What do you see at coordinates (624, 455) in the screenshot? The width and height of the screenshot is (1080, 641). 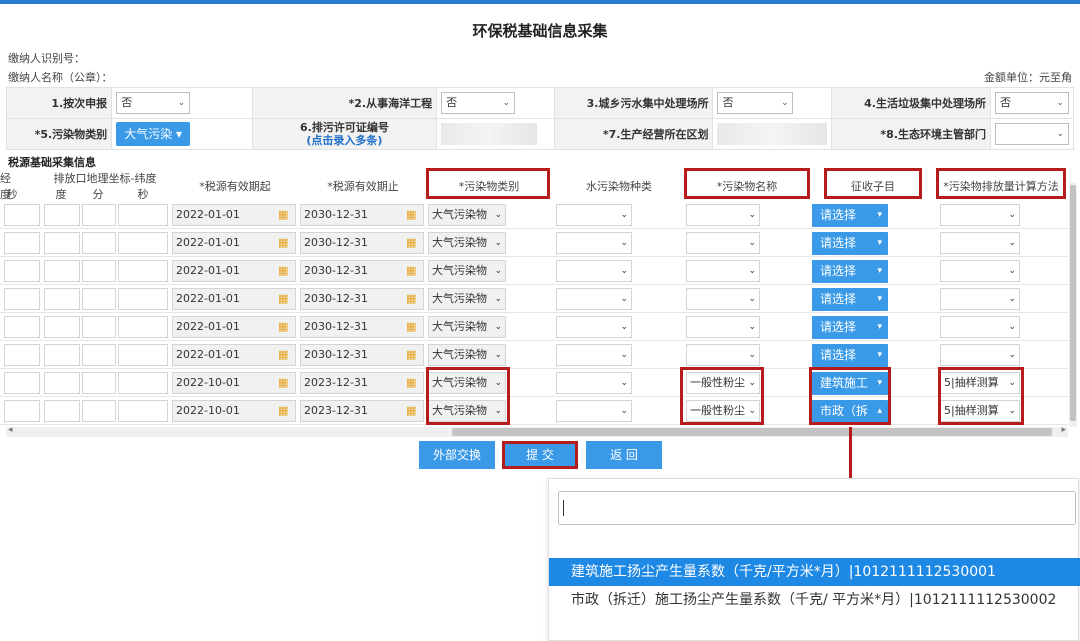 I see `back-button: 返 回` at bounding box center [624, 455].